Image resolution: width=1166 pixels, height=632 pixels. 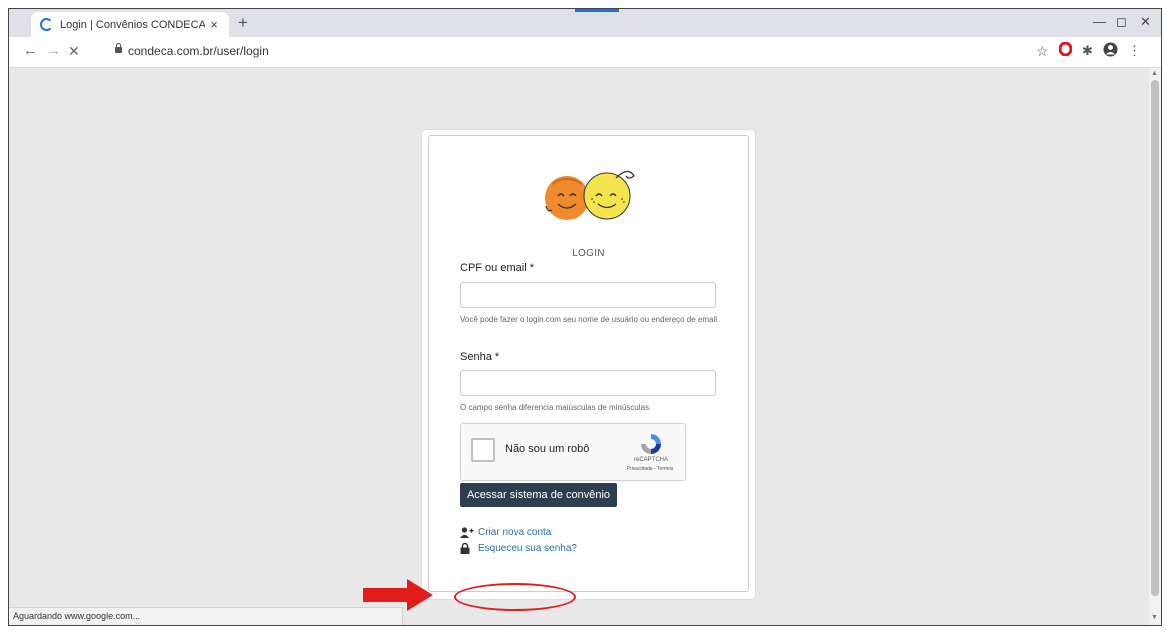 What do you see at coordinates (1121, 22) in the screenshot?
I see `maximize-button: ◻` at bounding box center [1121, 22].